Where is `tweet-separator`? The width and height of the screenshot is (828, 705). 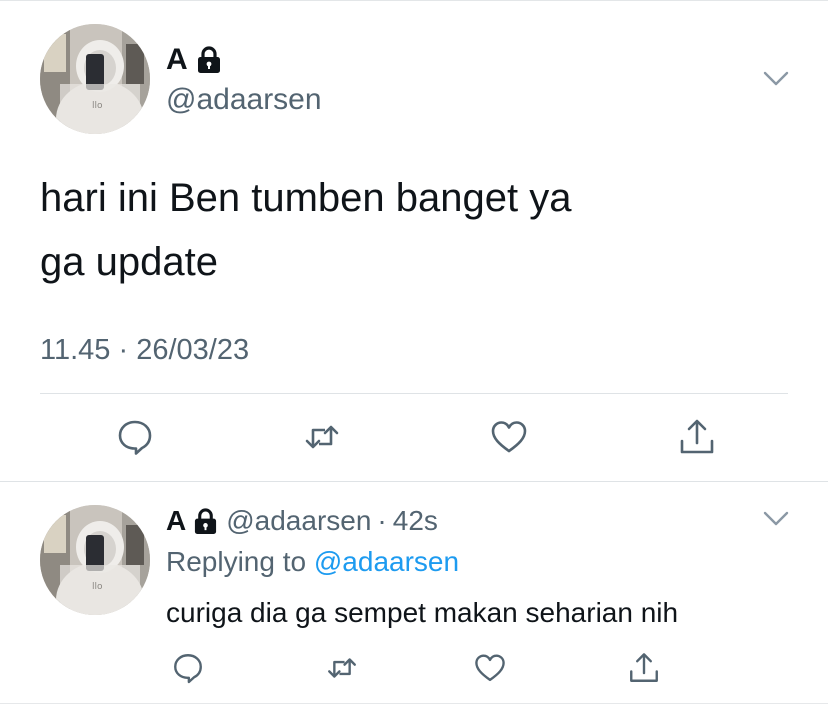 tweet-separator is located at coordinates (414, 481).